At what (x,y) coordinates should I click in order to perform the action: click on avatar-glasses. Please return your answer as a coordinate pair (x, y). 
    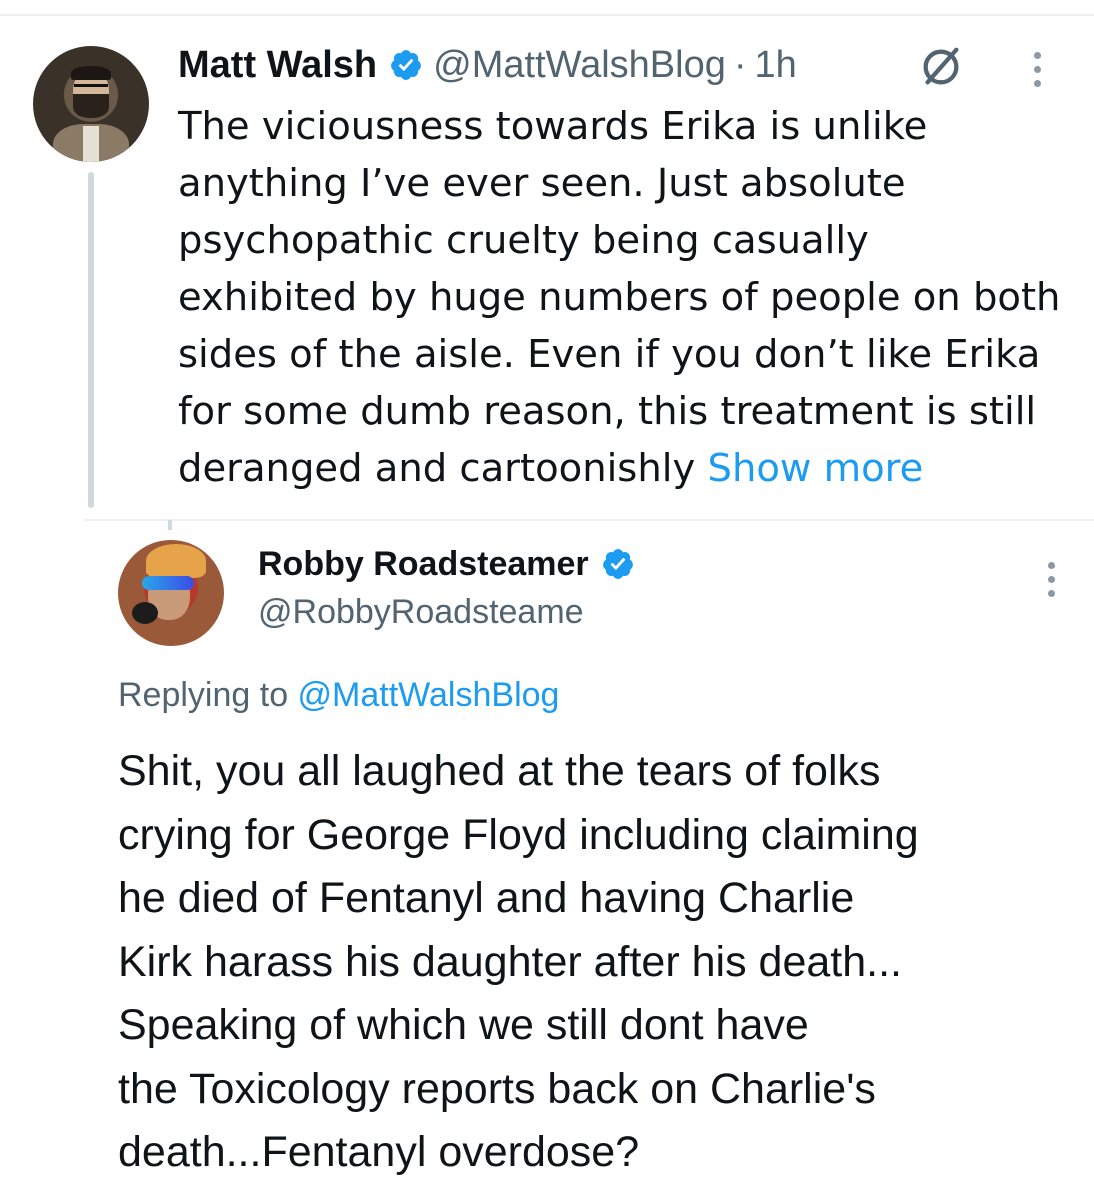
    Looking at the image, I should click on (91, 89).